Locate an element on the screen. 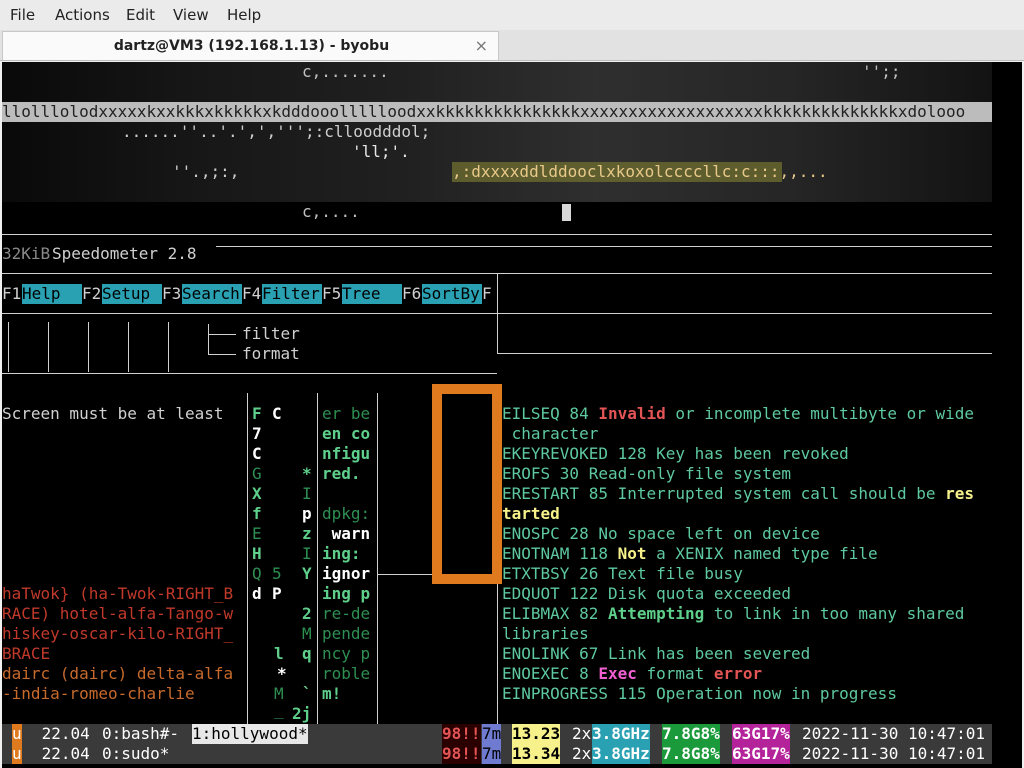 The width and height of the screenshot is (1024, 768). fkey-search-button: Search is located at coordinates (212, 294).